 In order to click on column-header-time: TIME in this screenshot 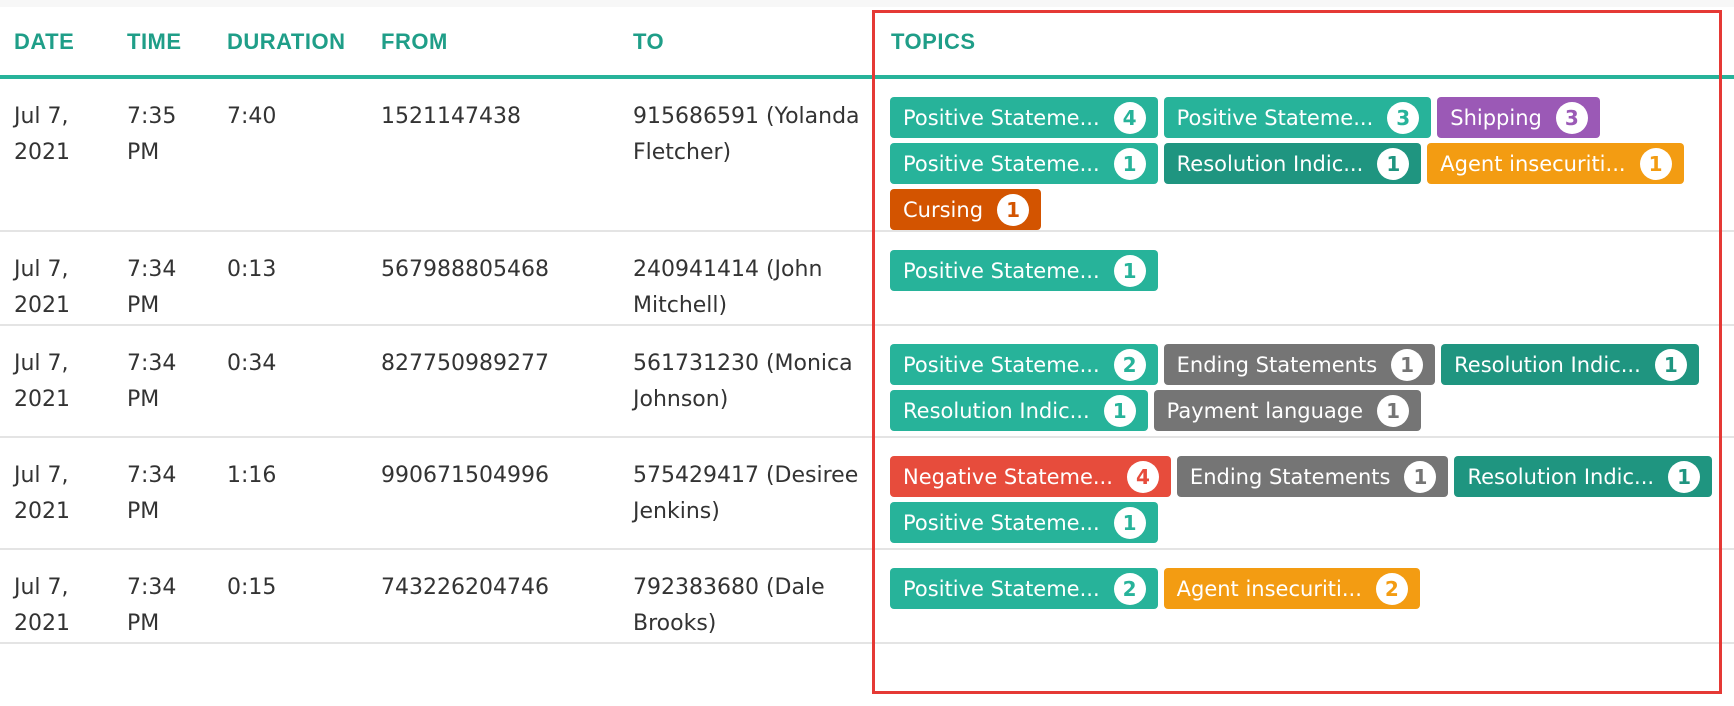, I will do `click(154, 42)`.